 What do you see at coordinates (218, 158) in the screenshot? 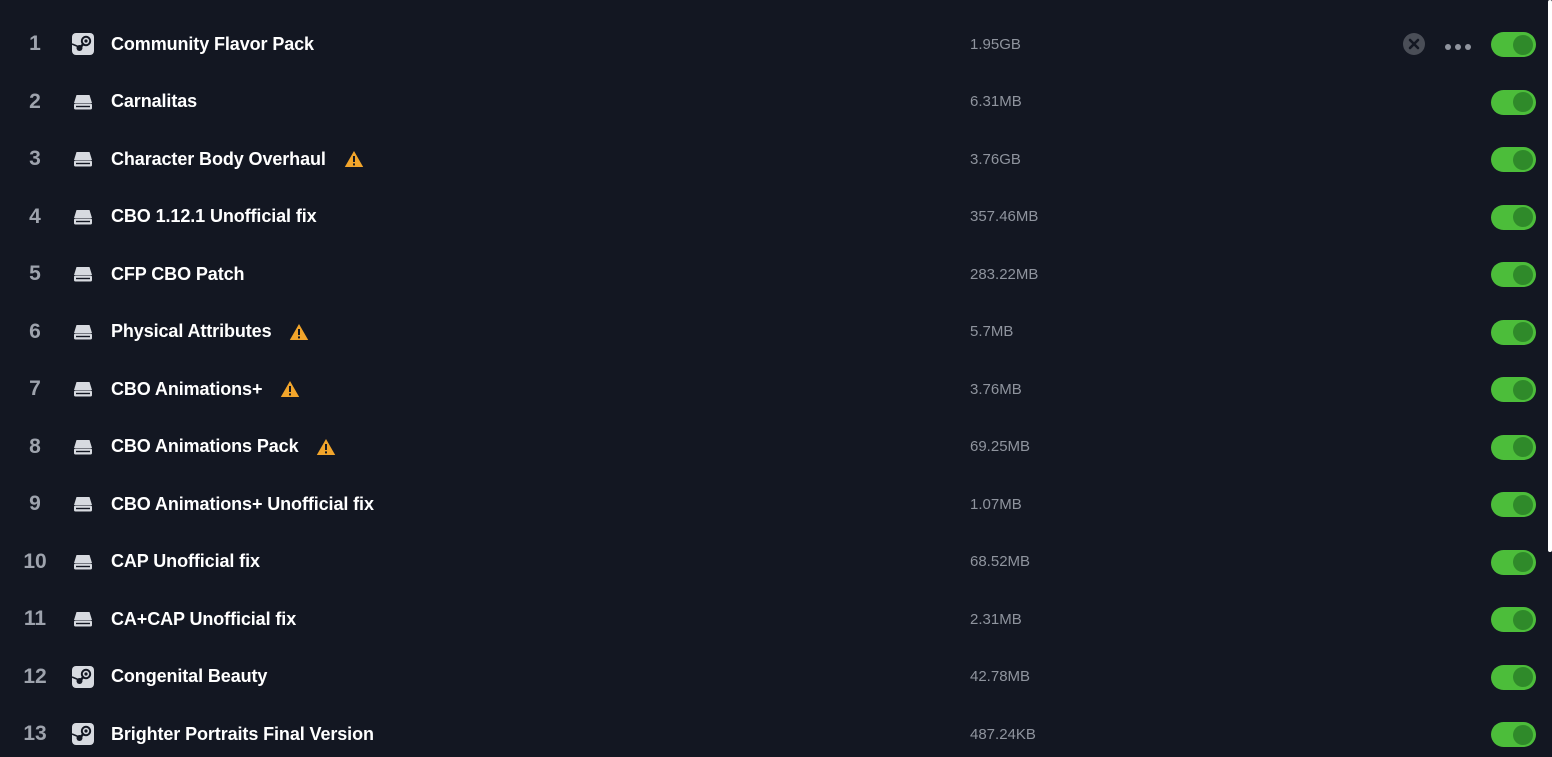
I see `mod-name-text: Character Body Overhaul` at bounding box center [218, 158].